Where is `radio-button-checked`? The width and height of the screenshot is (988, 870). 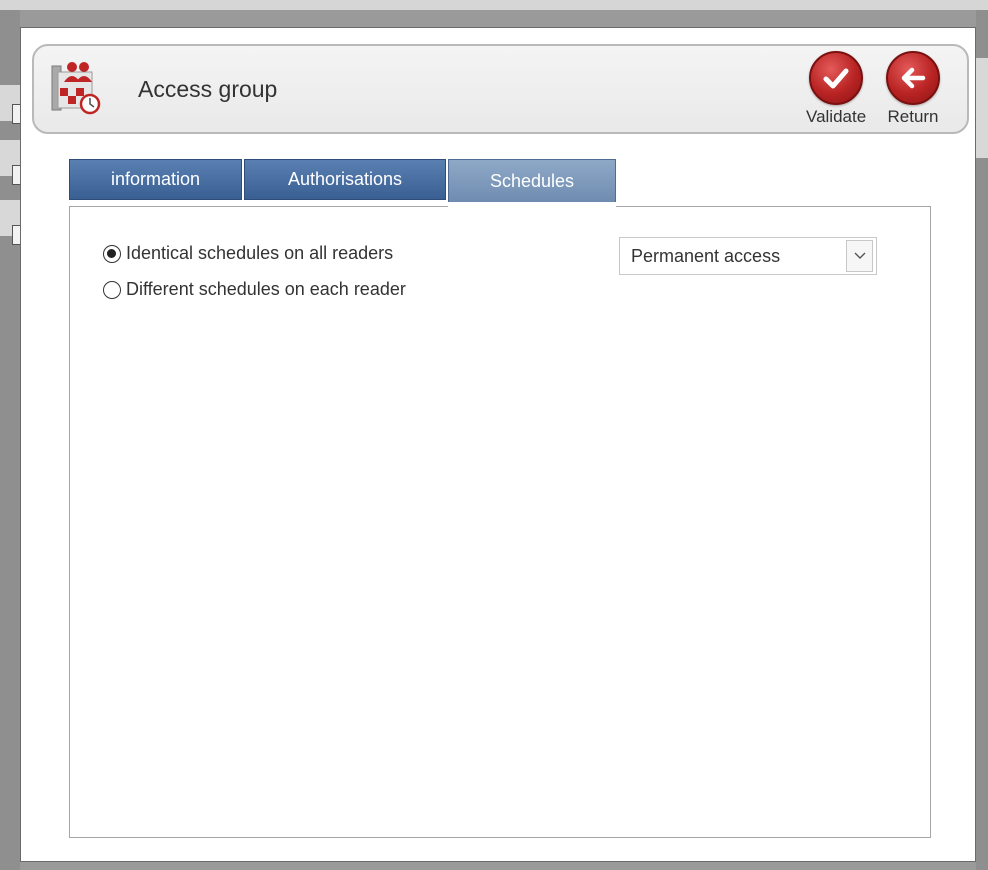 radio-button-checked is located at coordinates (112, 253).